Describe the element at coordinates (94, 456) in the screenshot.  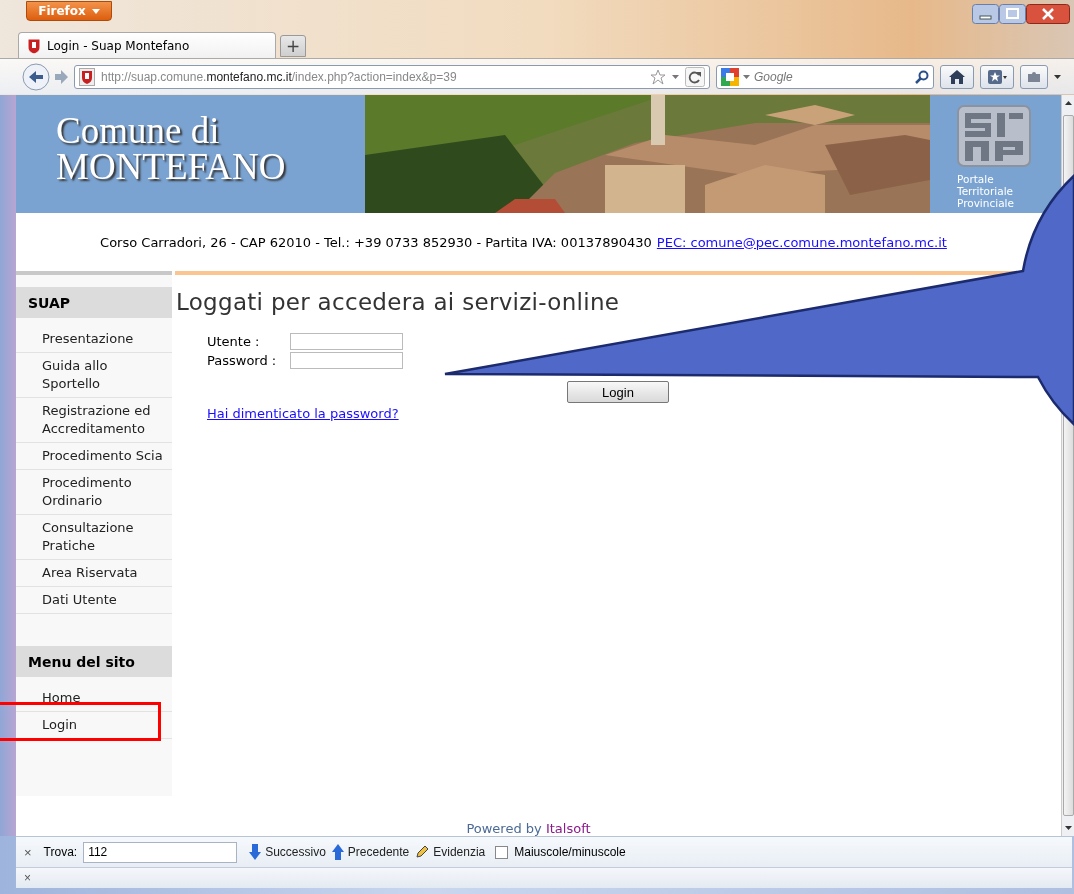
I see `menu-item: Procedimento Scia` at that location.